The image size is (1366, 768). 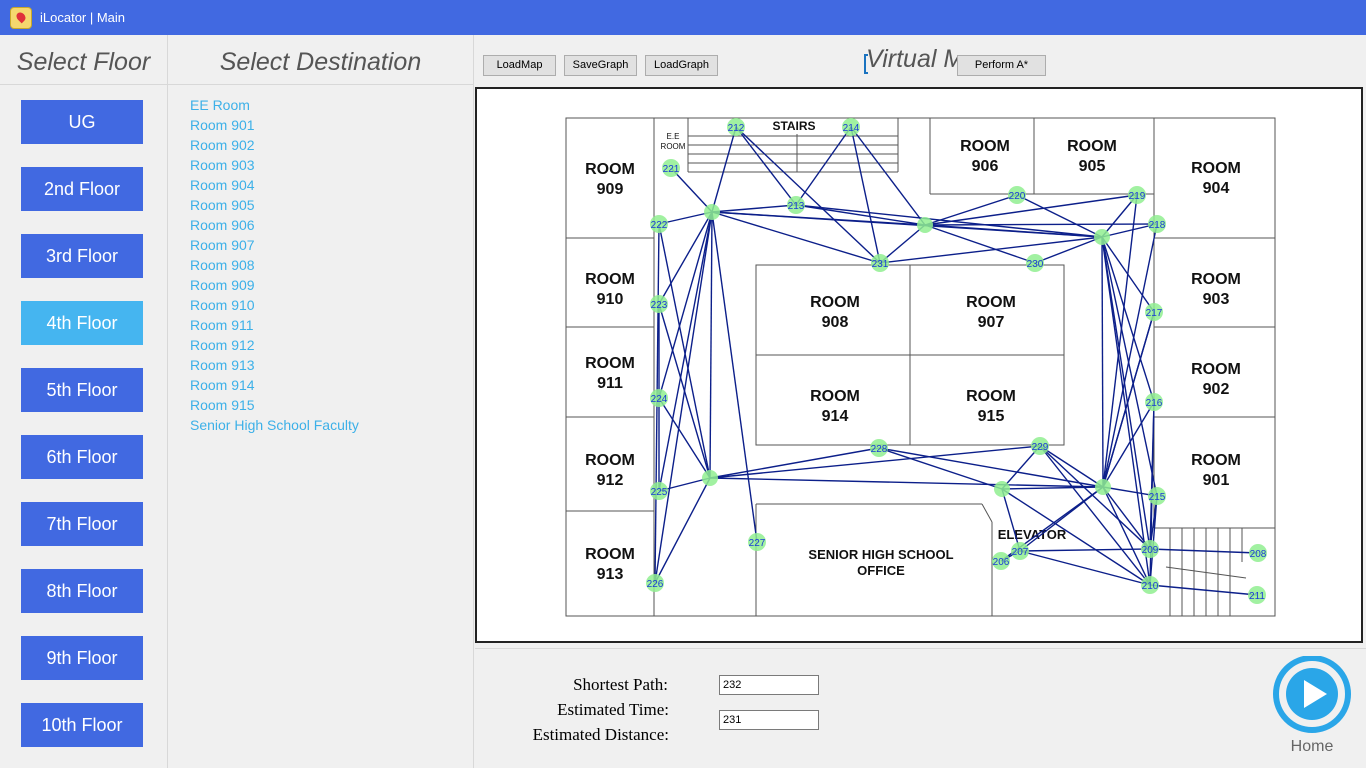 I want to click on graph-node: 219, so click(x=1137, y=195).